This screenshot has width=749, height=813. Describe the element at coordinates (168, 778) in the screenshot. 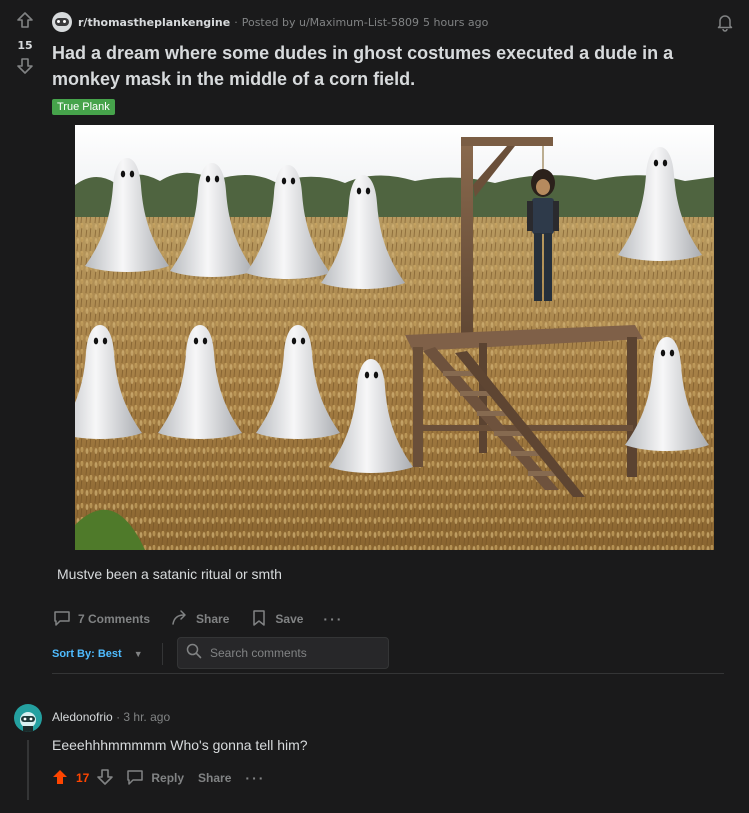

I see `reply-label: Reply` at that location.